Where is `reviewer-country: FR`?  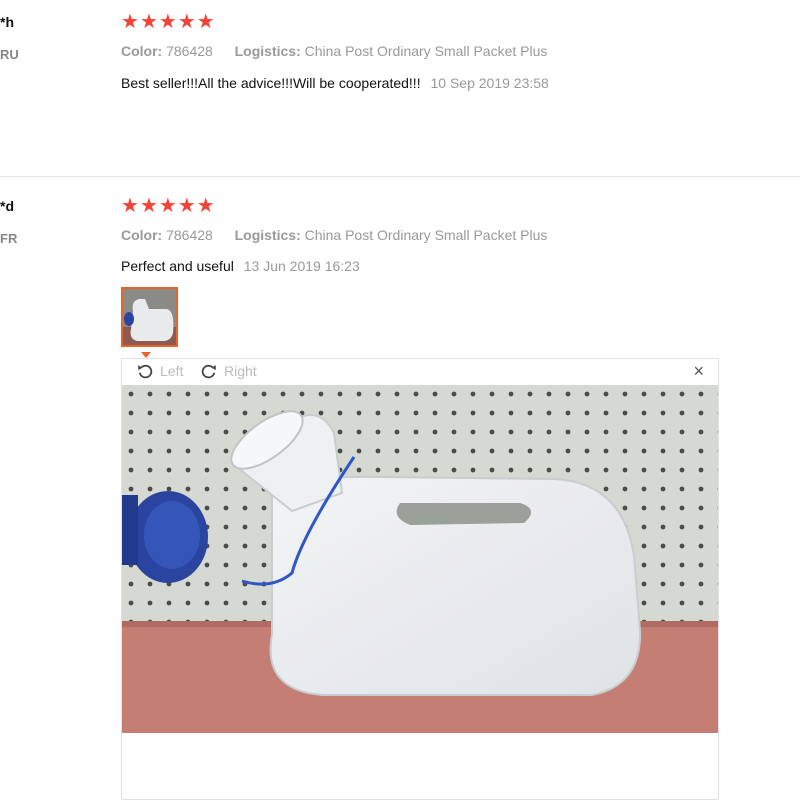 reviewer-country: FR is located at coordinates (9, 238).